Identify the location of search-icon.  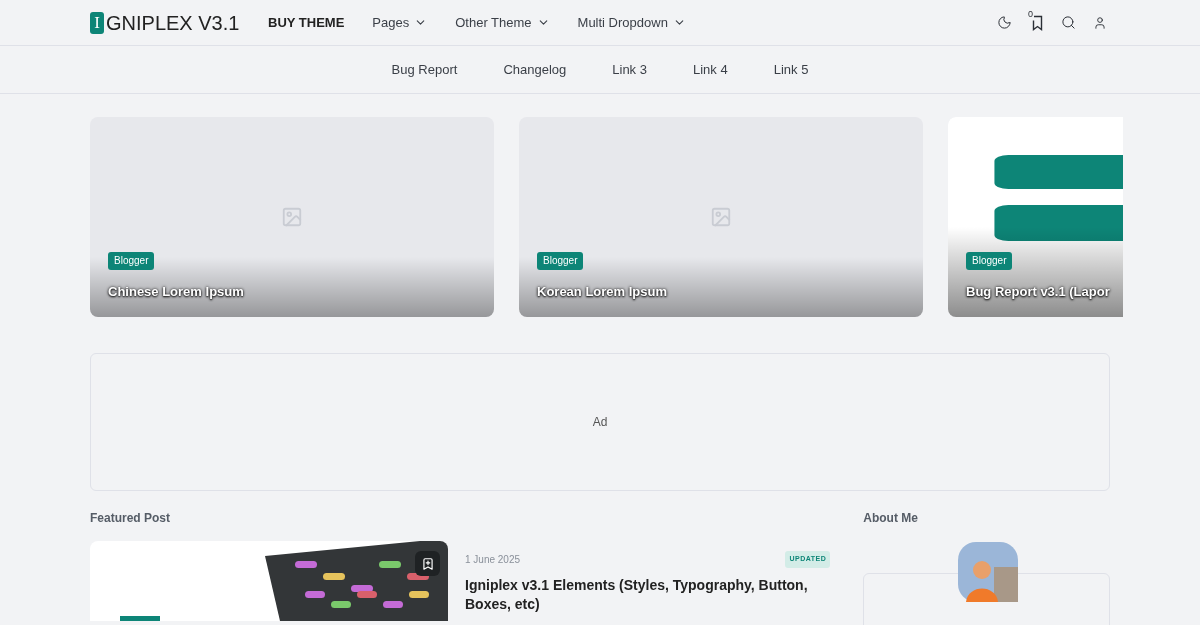
(1068, 22).